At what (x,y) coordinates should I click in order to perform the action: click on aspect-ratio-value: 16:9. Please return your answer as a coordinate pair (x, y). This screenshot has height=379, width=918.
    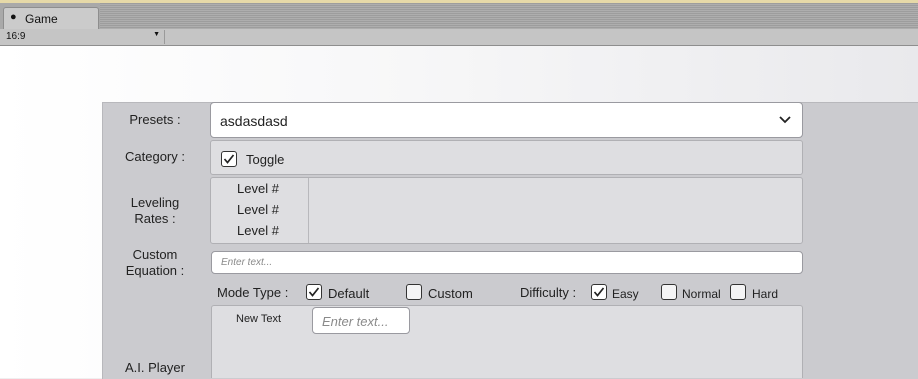
    Looking at the image, I should click on (16, 36).